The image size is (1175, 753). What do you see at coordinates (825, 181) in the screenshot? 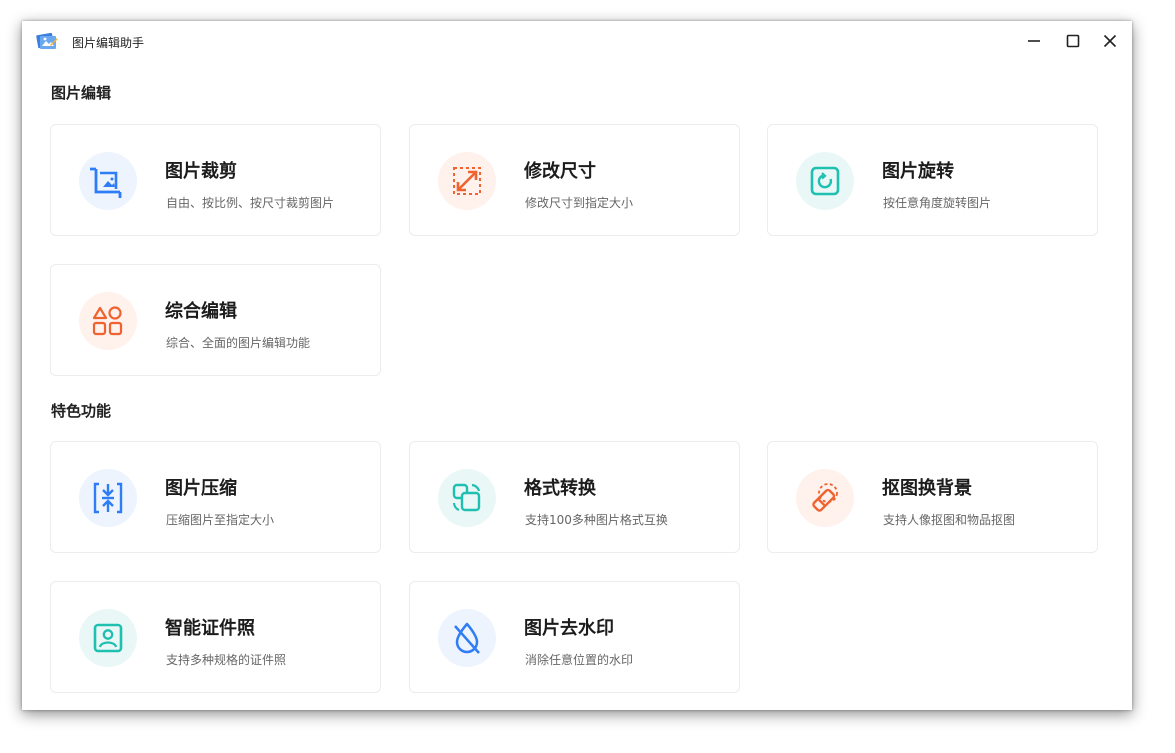
I see `rotate-icon` at bounding box center [825, 181].